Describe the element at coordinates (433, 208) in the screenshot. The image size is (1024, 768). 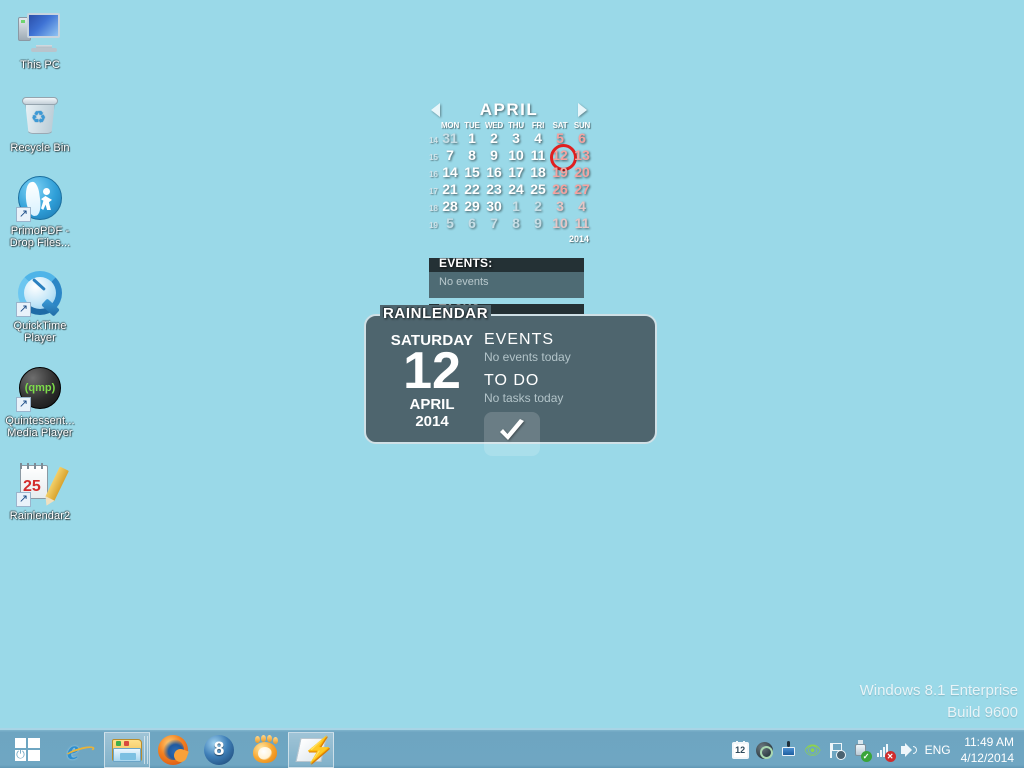
I see `week-number: 18` at that location.